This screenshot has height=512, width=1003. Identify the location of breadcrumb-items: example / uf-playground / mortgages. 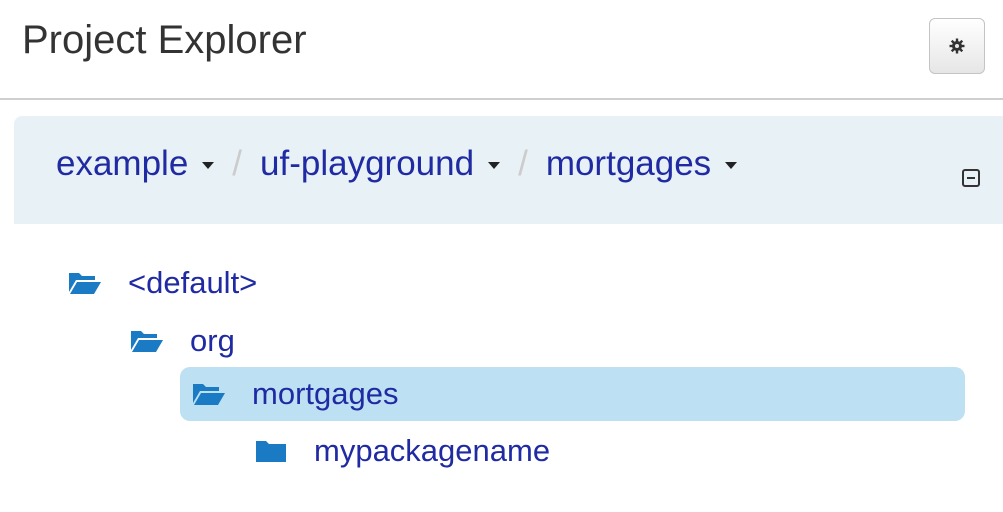
(397, 164).